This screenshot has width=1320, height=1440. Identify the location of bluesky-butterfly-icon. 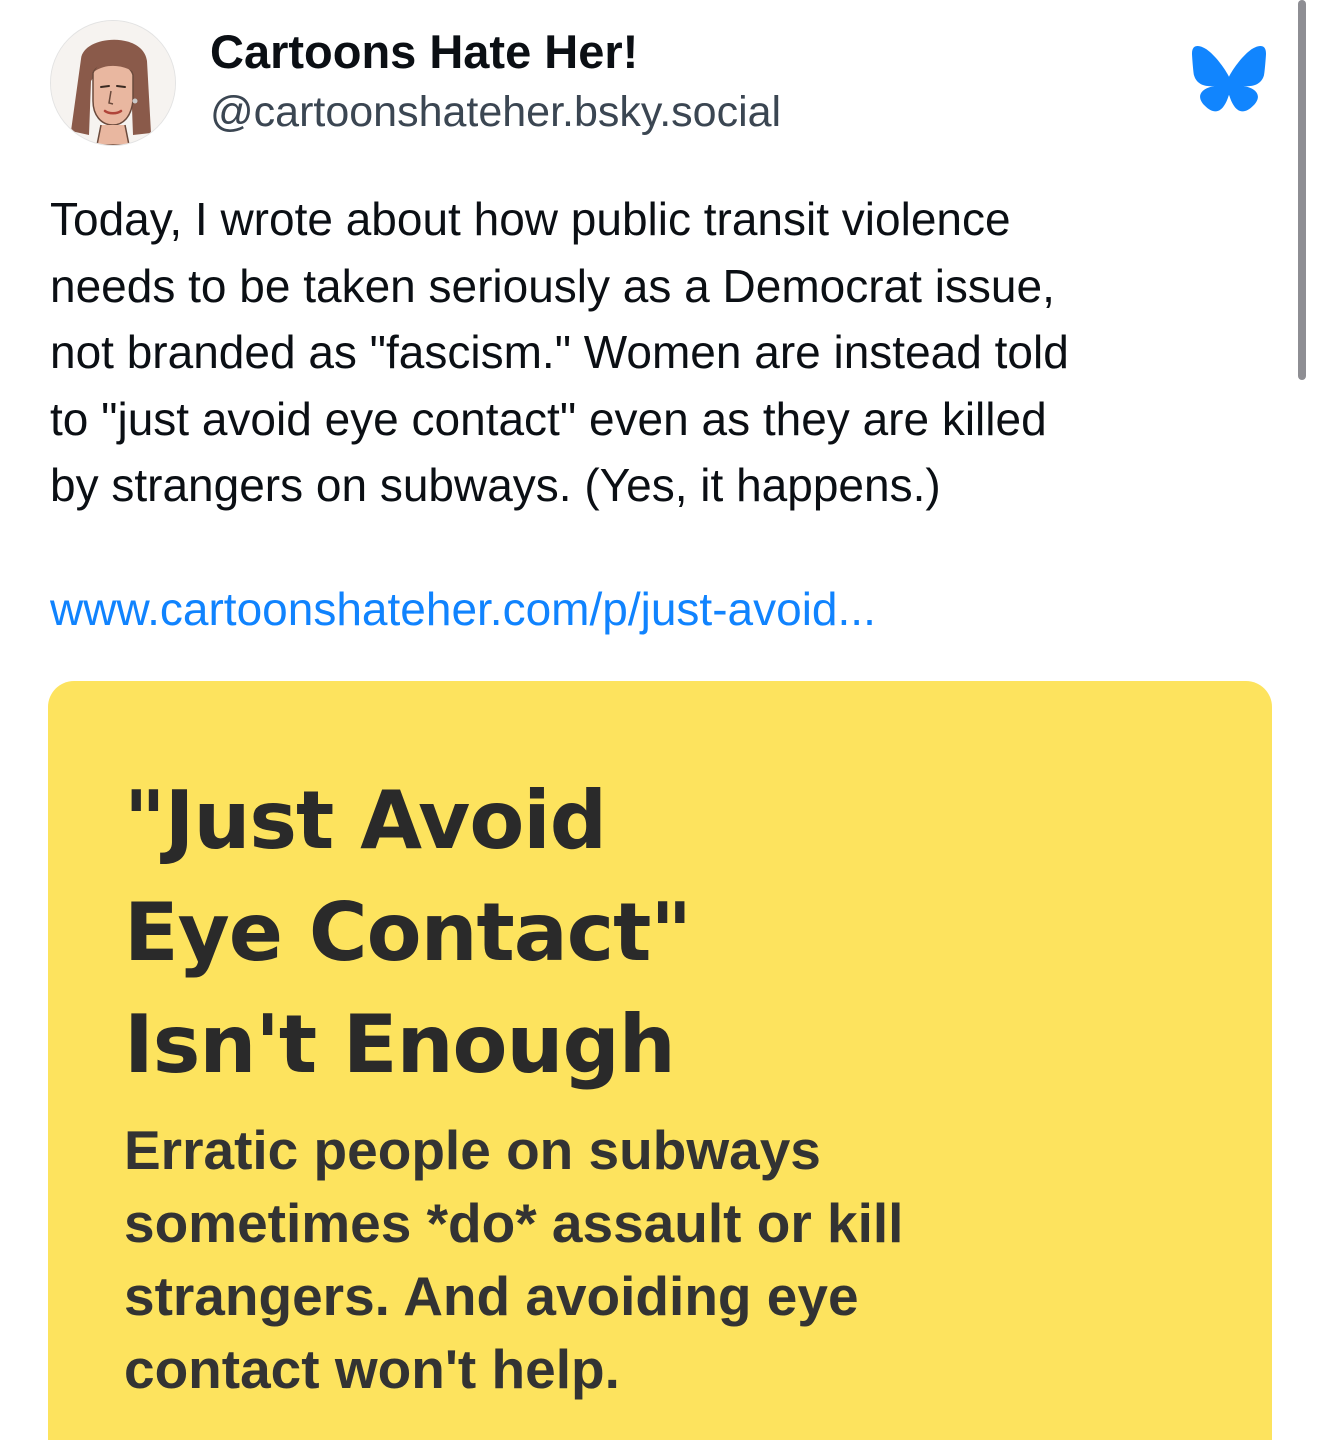
(1229, 79).